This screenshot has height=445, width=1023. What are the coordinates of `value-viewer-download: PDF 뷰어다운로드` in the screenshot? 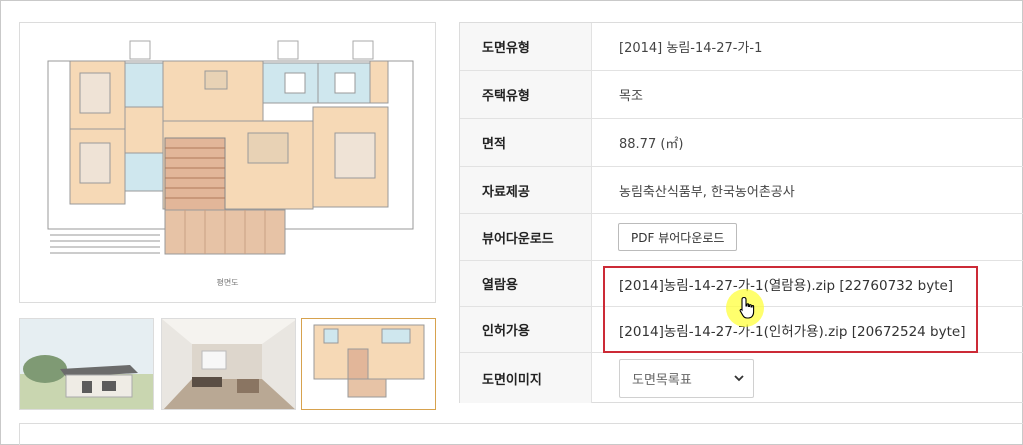 It's located at (665, 237).